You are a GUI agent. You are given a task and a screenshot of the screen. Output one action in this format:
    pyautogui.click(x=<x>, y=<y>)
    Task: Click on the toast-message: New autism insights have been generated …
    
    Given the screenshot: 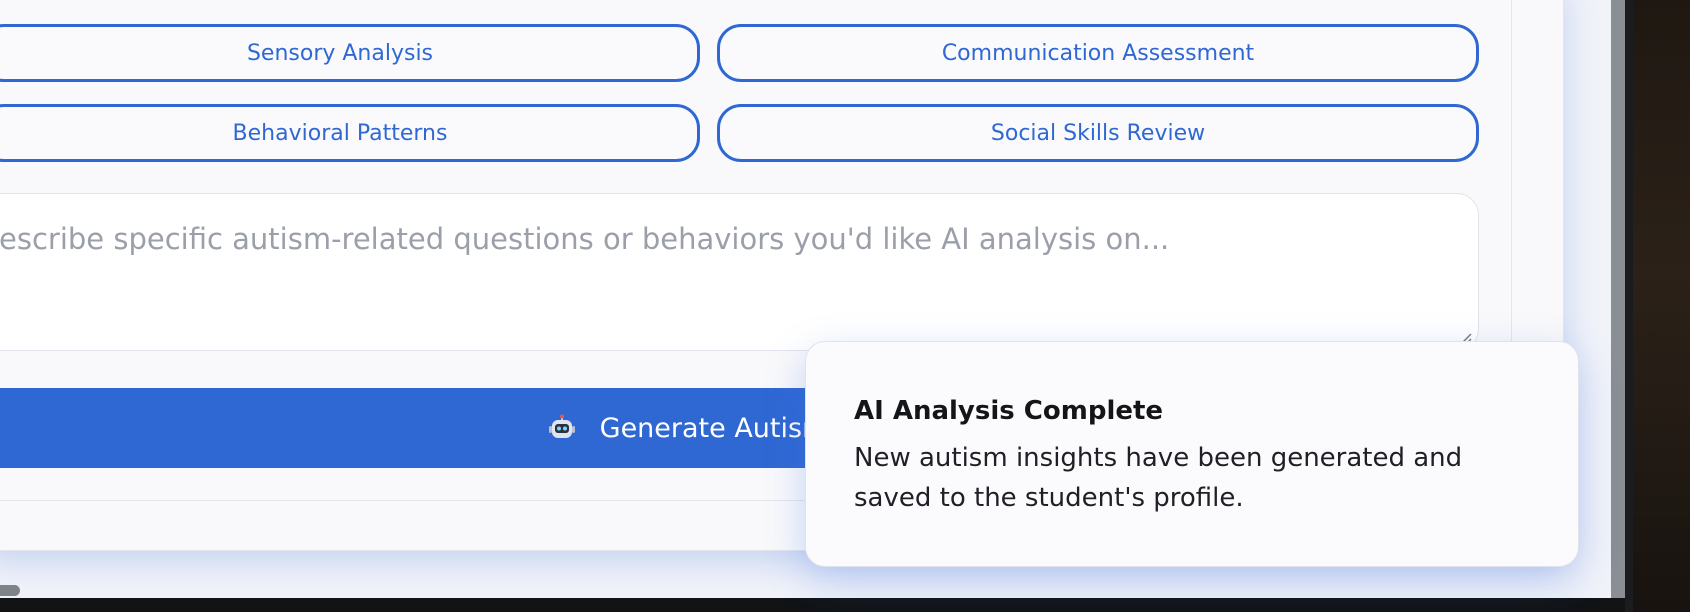 What is the action you would take?
    pyautogui.click(x=1158, y=478)
    